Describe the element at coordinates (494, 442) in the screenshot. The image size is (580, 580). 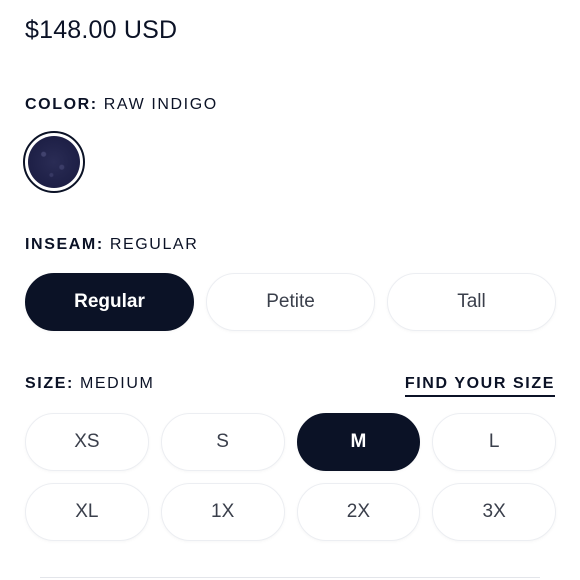
I see `size-option-l: L` at that location.